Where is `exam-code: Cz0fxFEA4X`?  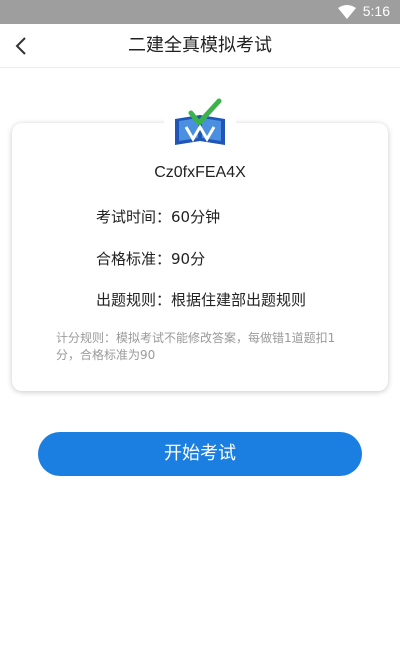
exam-code: Cz0fxFEA4X is located at coordinates (200, 172).